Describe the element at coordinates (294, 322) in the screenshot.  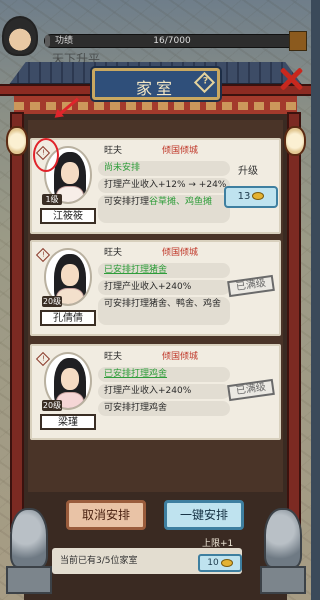
I see `right-pillar` at that location.